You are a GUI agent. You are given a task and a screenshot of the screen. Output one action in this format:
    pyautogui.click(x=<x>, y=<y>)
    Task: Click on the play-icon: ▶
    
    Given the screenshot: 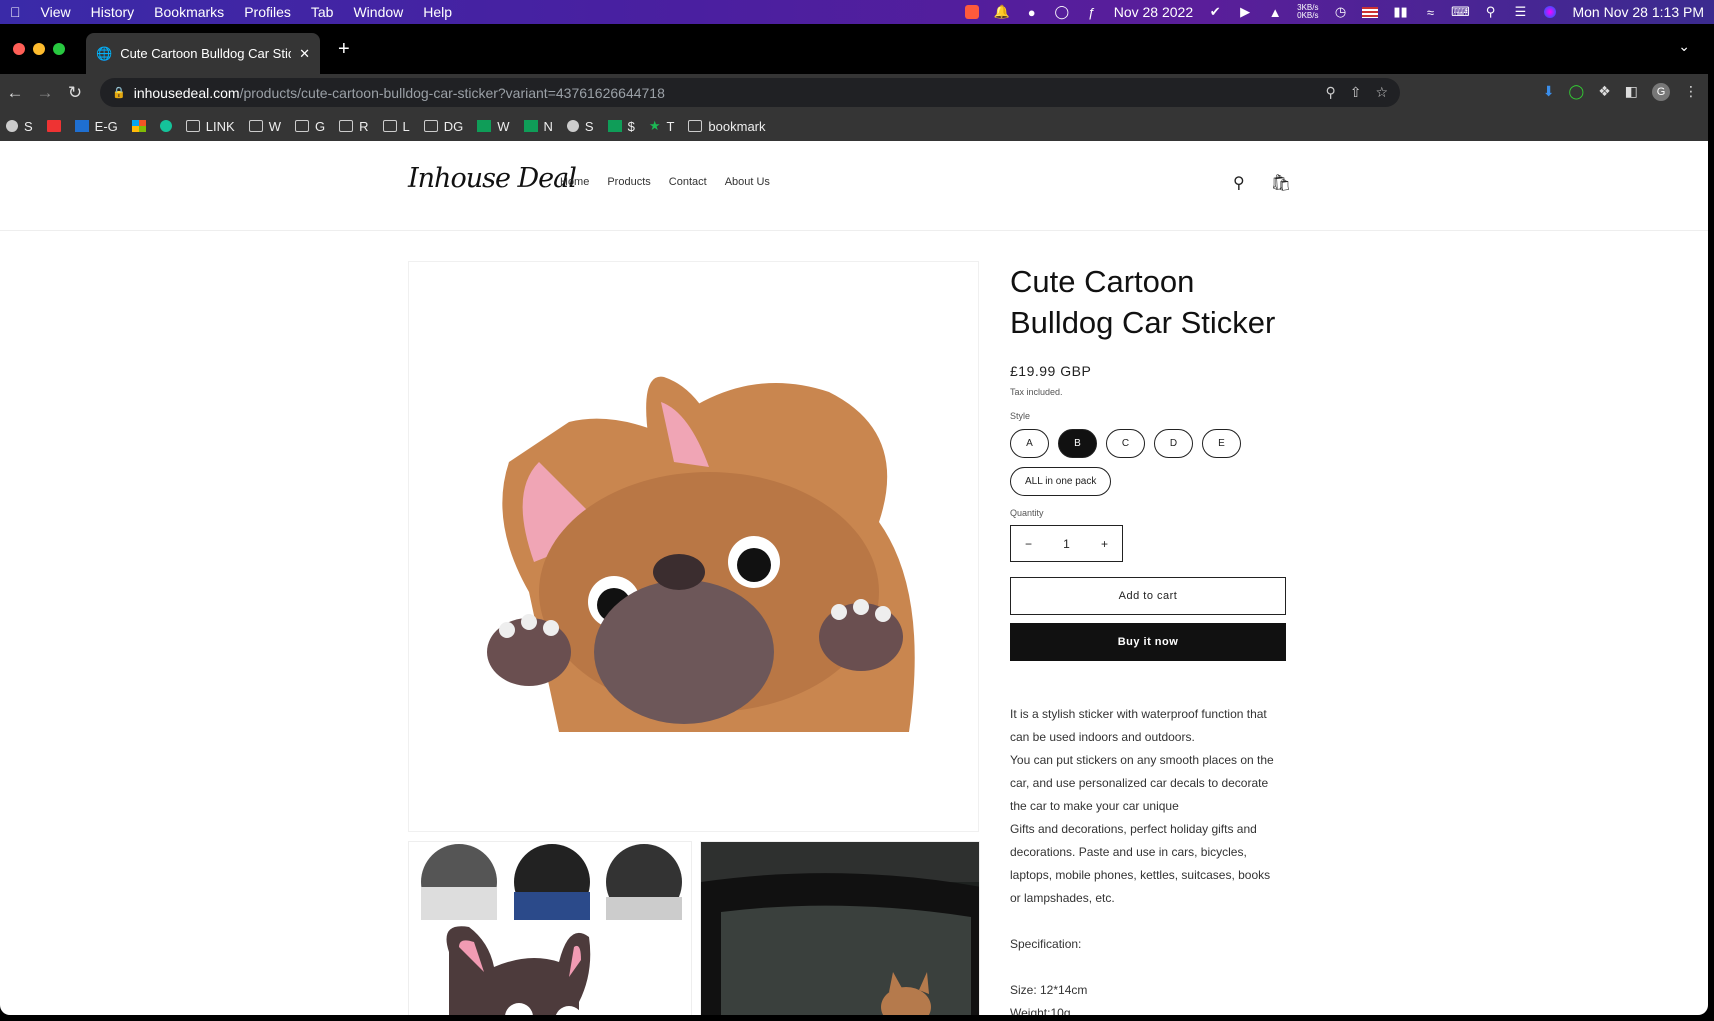 What is the action you would take?
    pyautogui.click(x=1245, y=12)
    